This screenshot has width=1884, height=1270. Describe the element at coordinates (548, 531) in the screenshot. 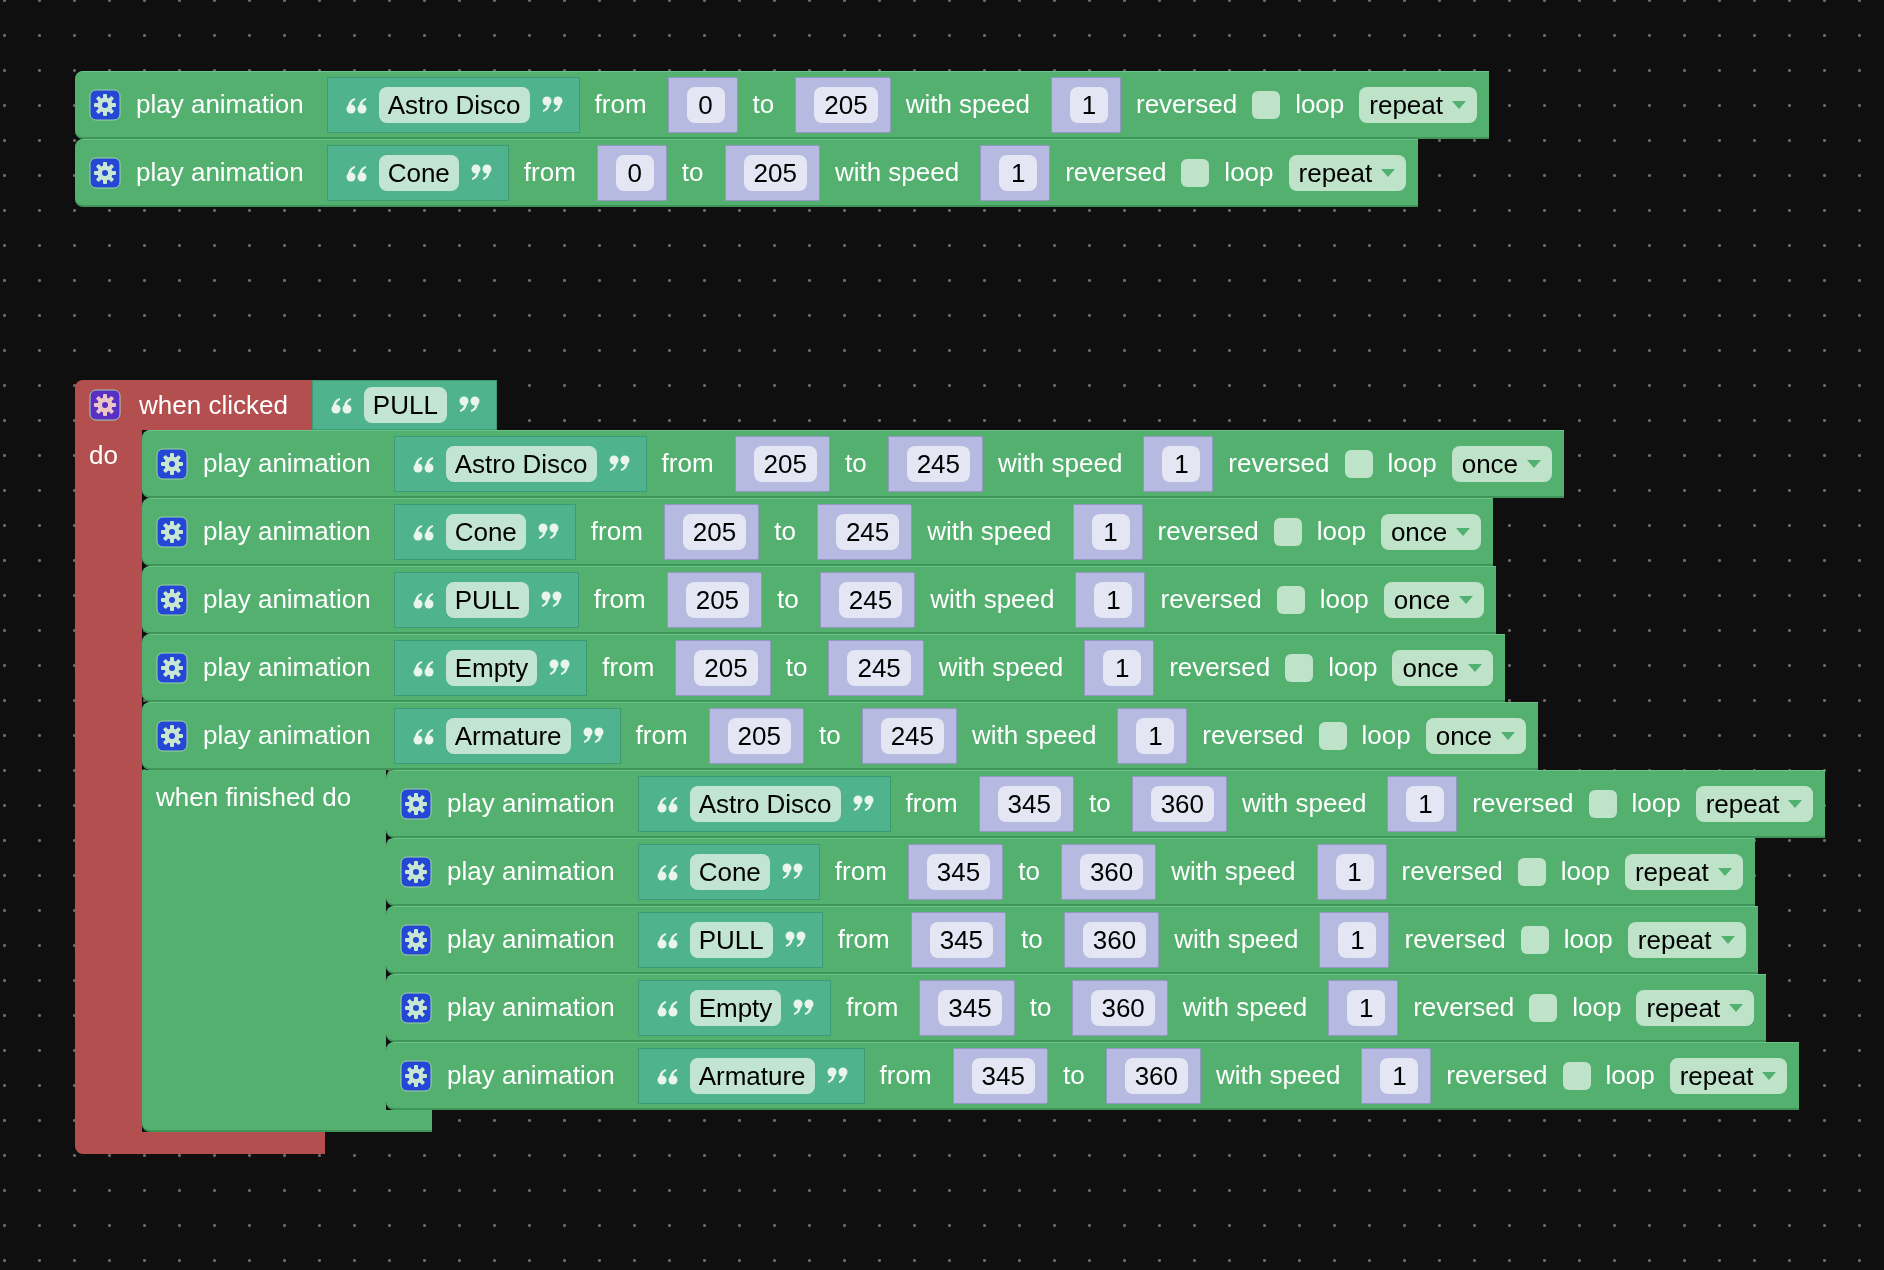

I see `close-quote-icon` at that location.